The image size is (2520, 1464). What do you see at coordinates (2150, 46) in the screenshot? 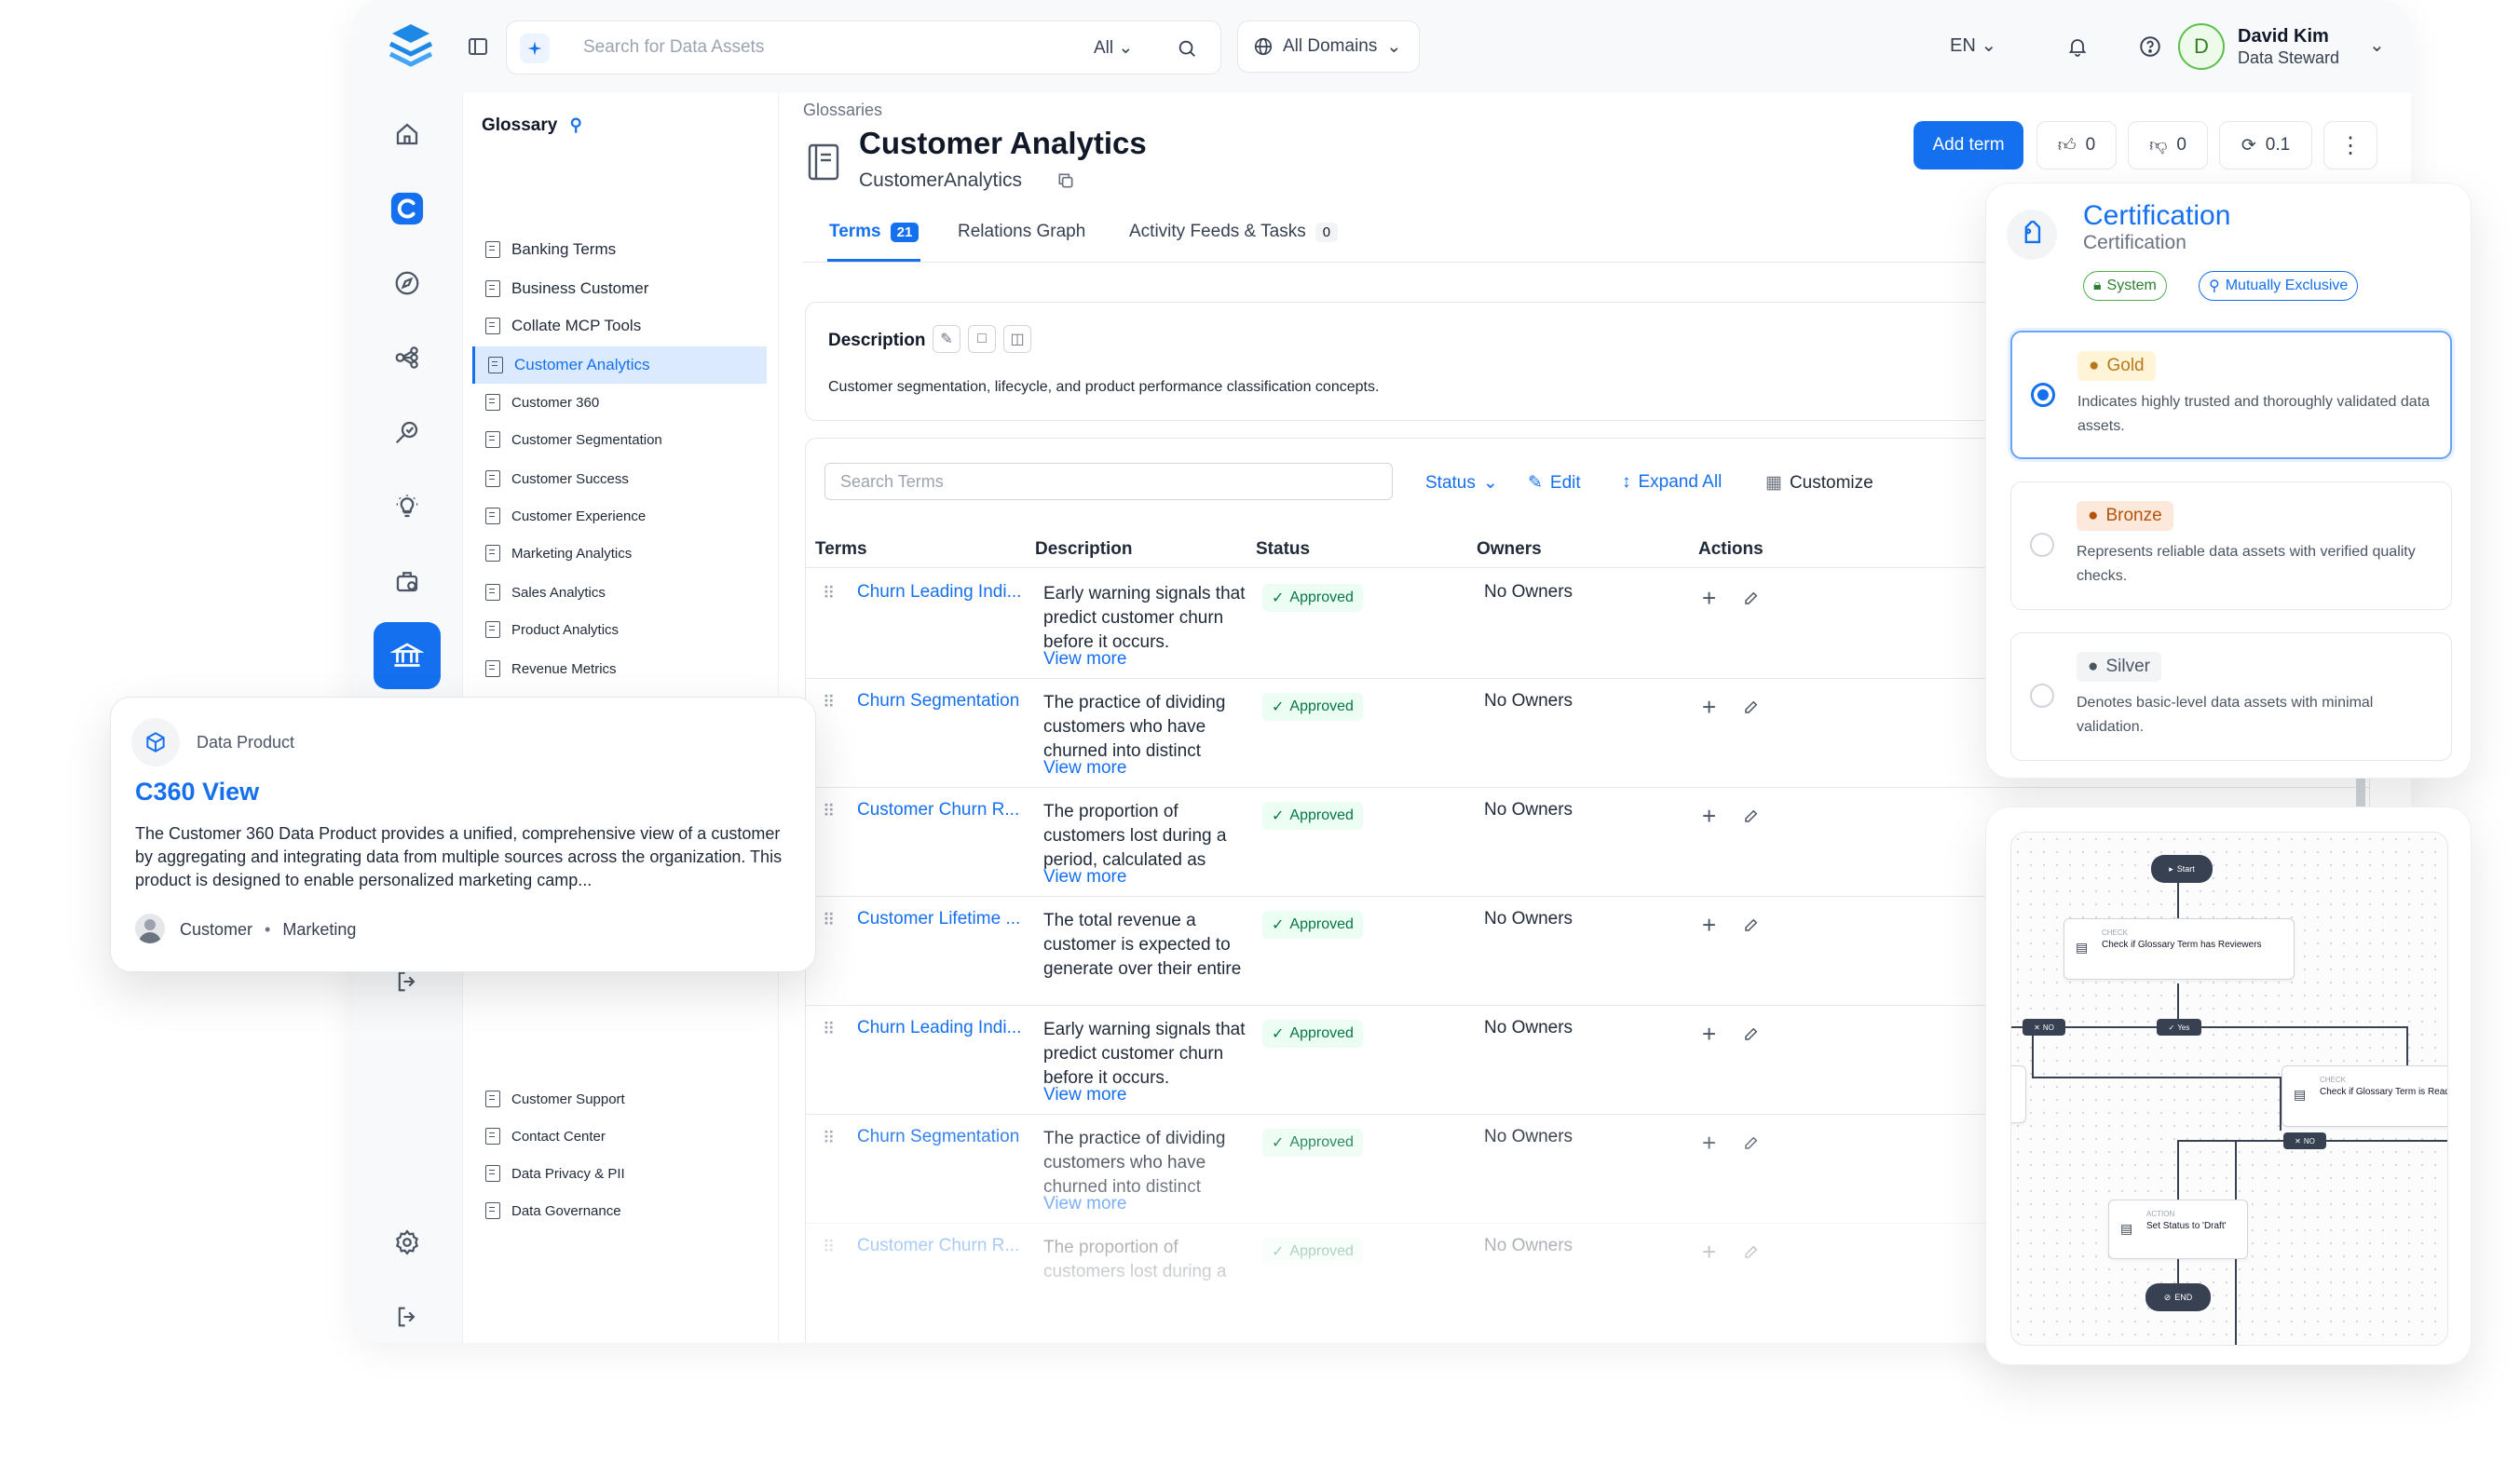
I see `help-icon` at bounding box center [2150, 46].